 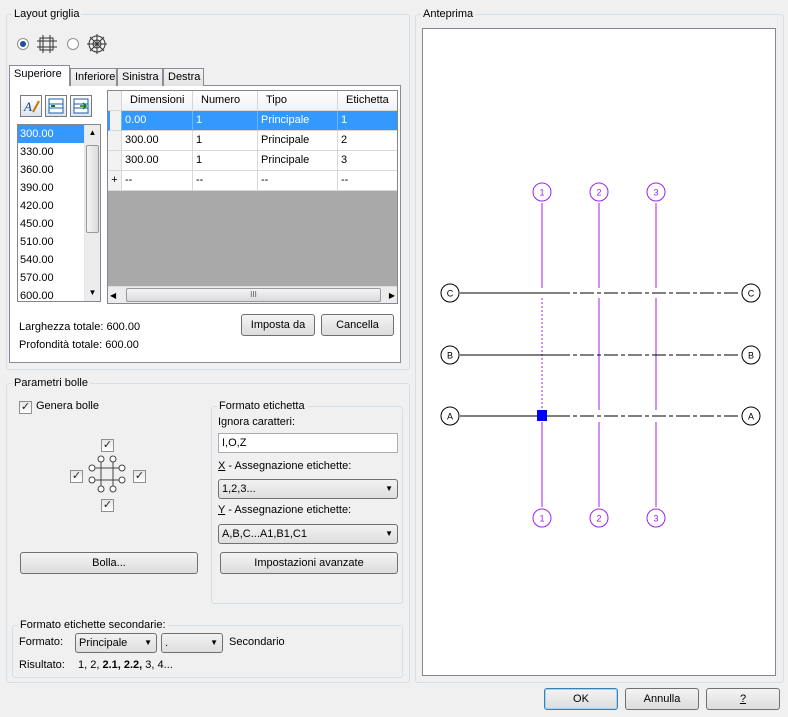 I want to click on table-hscrollbar: ◀ III ▶, so click(x=252, y=294).